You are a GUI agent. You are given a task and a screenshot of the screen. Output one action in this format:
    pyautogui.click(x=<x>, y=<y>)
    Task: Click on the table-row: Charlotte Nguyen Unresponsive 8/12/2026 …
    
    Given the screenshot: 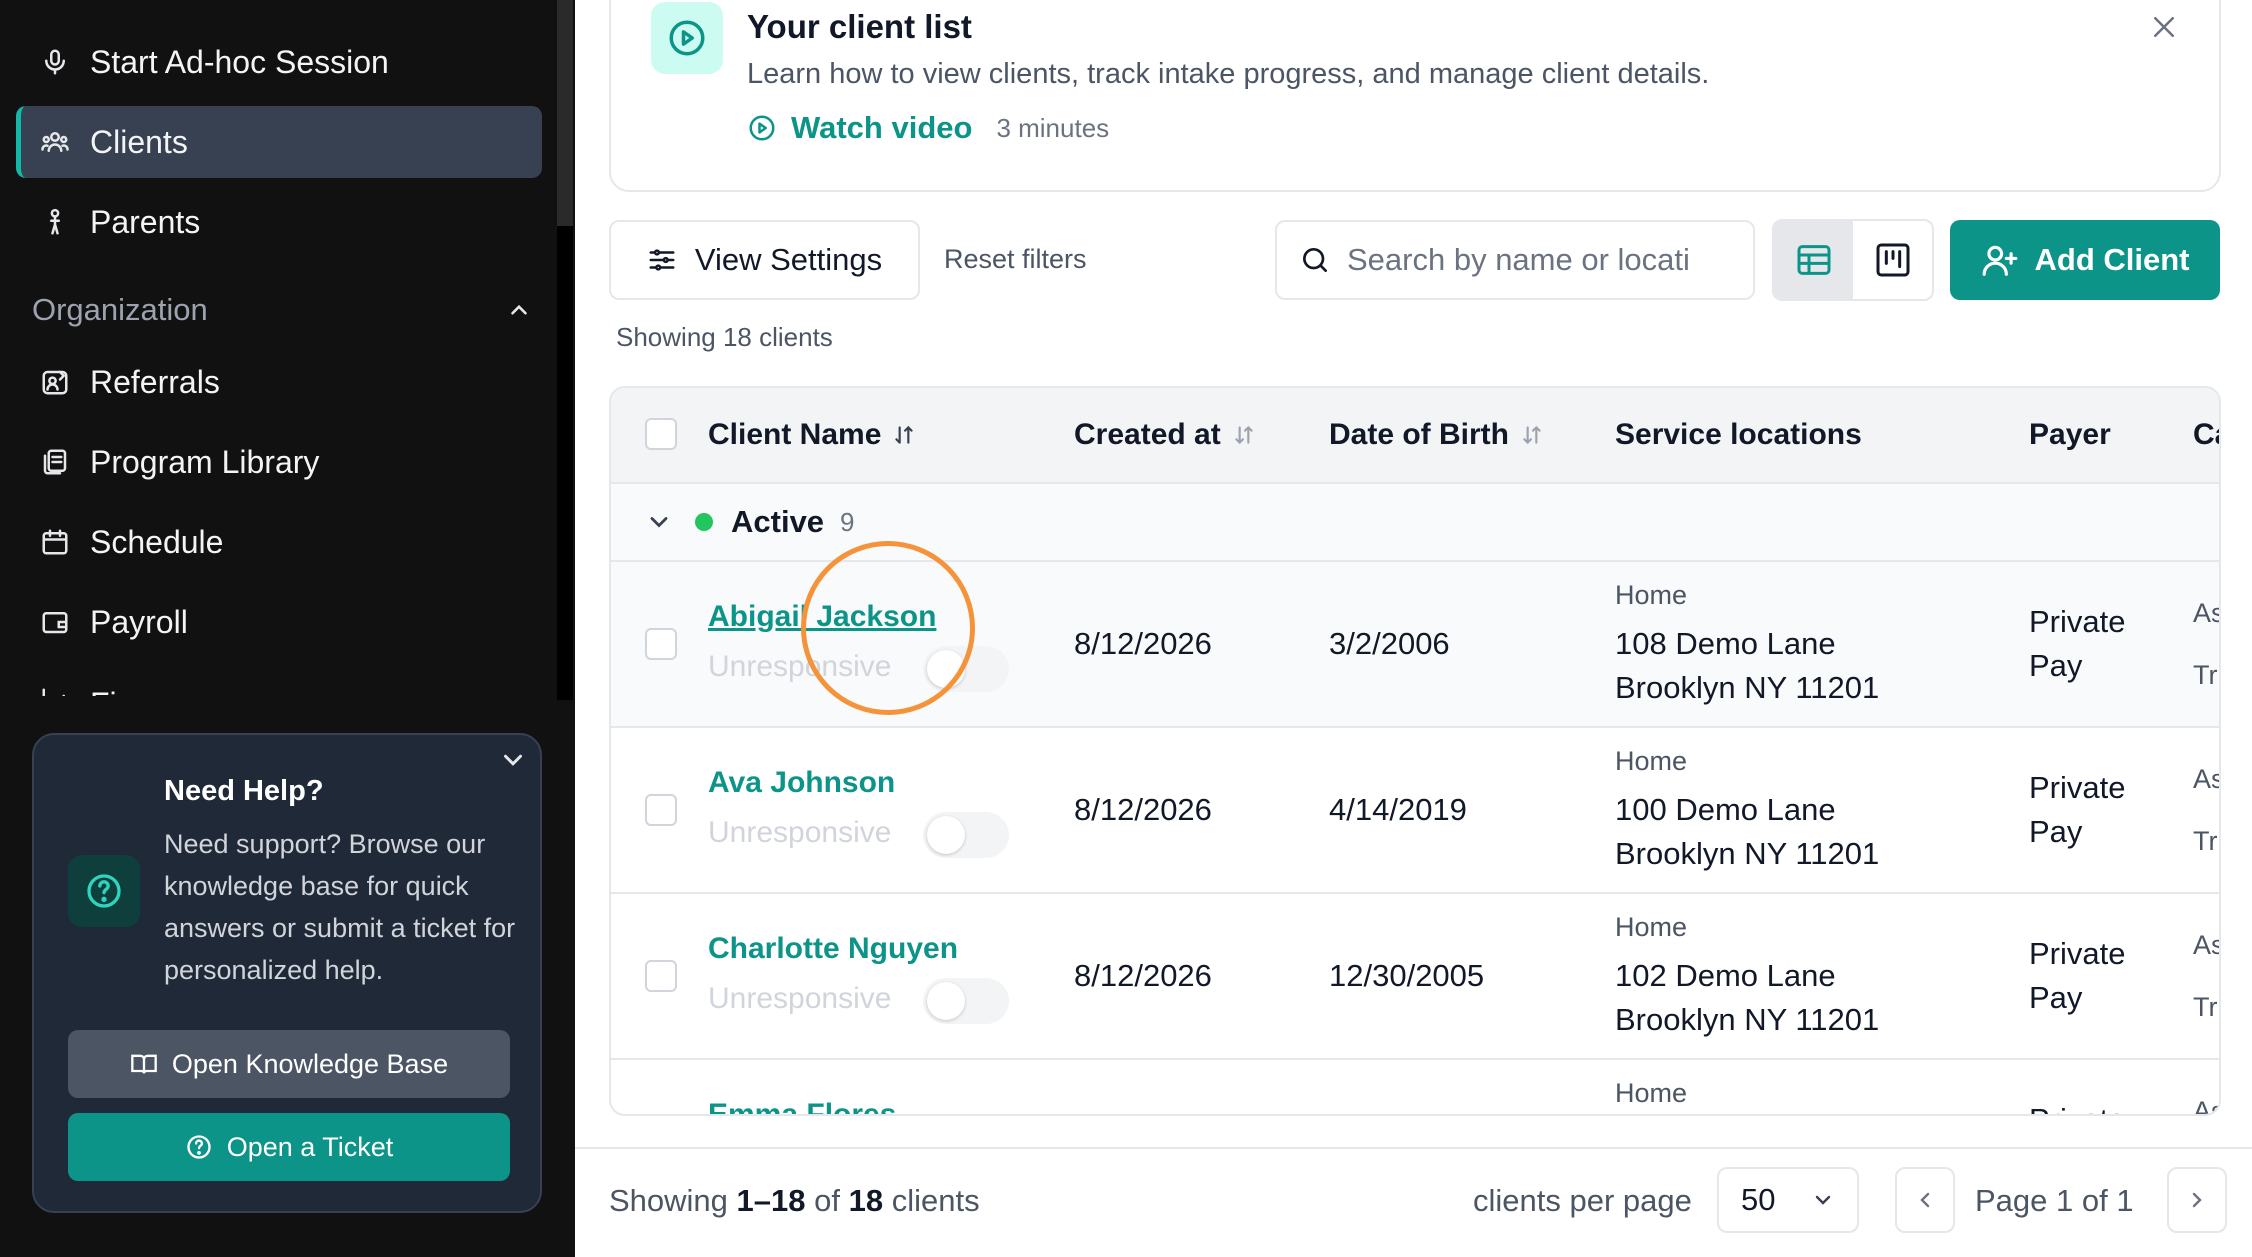 What is the action you would take?
    pyautogui.click(x=1415, y=977)
    